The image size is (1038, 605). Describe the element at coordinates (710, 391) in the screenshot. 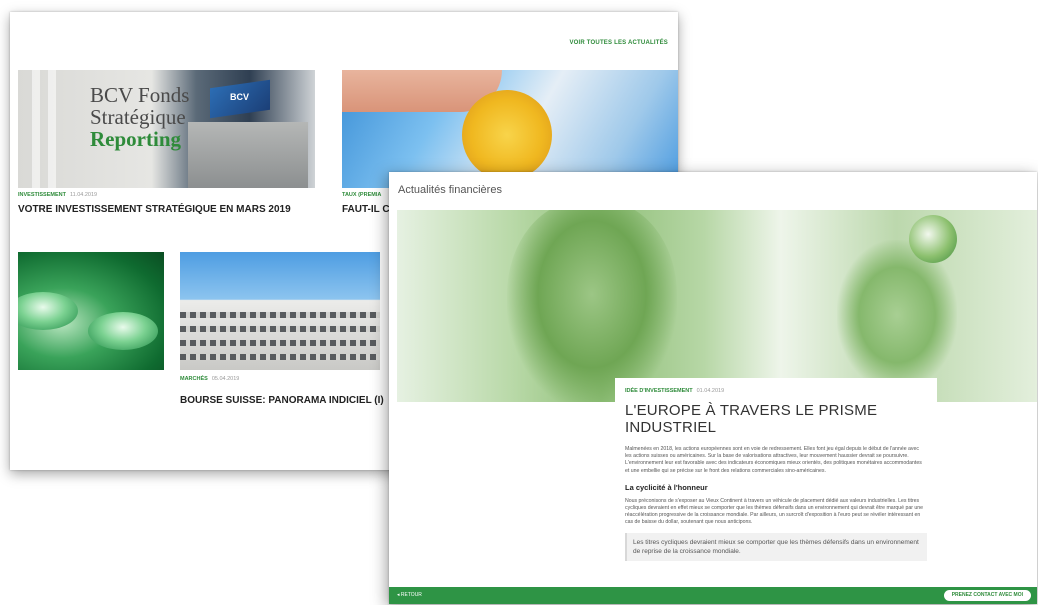

I see `article-date: 01.04.2019` at that location.